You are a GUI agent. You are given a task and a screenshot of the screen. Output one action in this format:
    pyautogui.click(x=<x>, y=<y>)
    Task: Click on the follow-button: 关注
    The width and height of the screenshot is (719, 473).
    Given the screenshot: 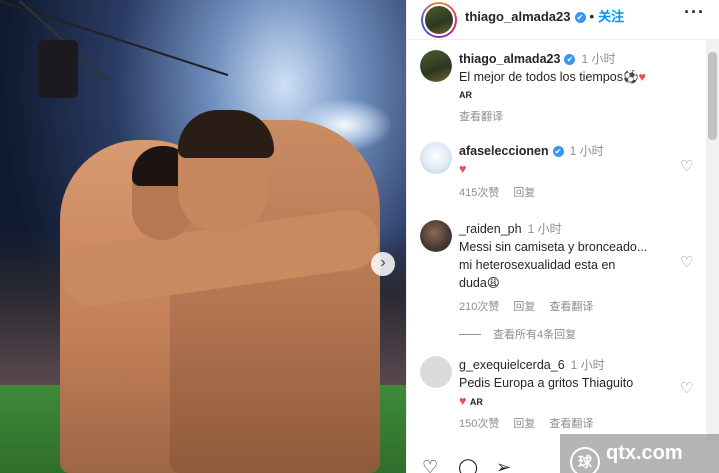 What is the action you would take?
    pyautogui.click(x=611, y=16)
    